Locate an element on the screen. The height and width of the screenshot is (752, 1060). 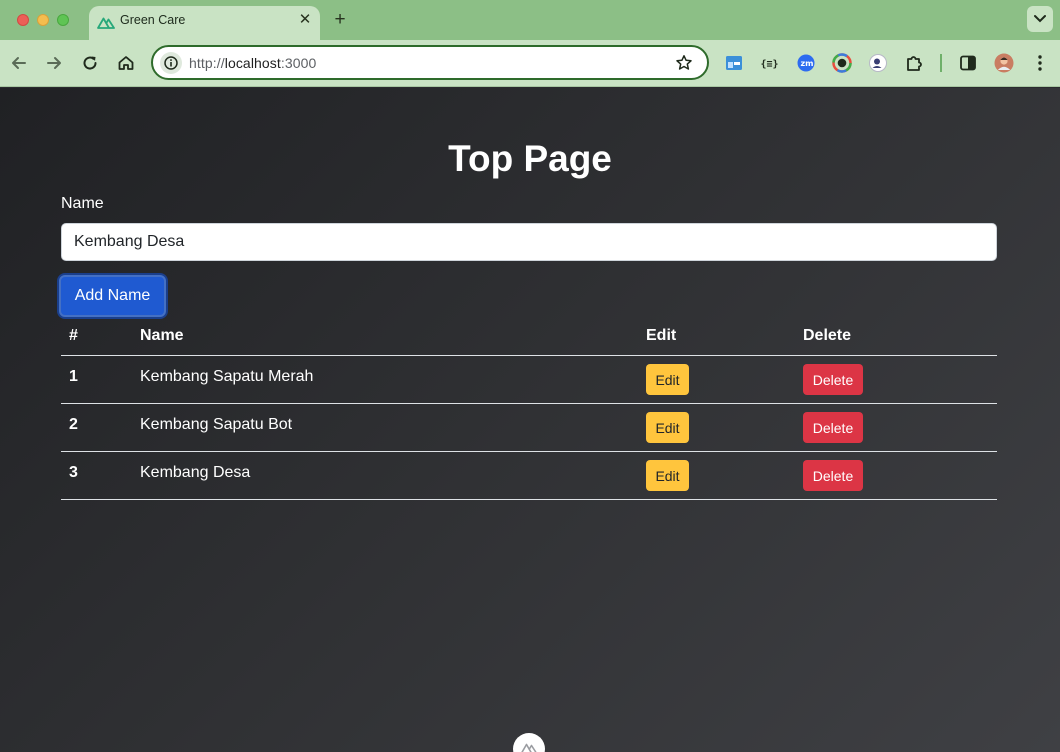
table-row: 2 Kembang Sapatu Bot Edit Delete is located at coordinates (529, 428).